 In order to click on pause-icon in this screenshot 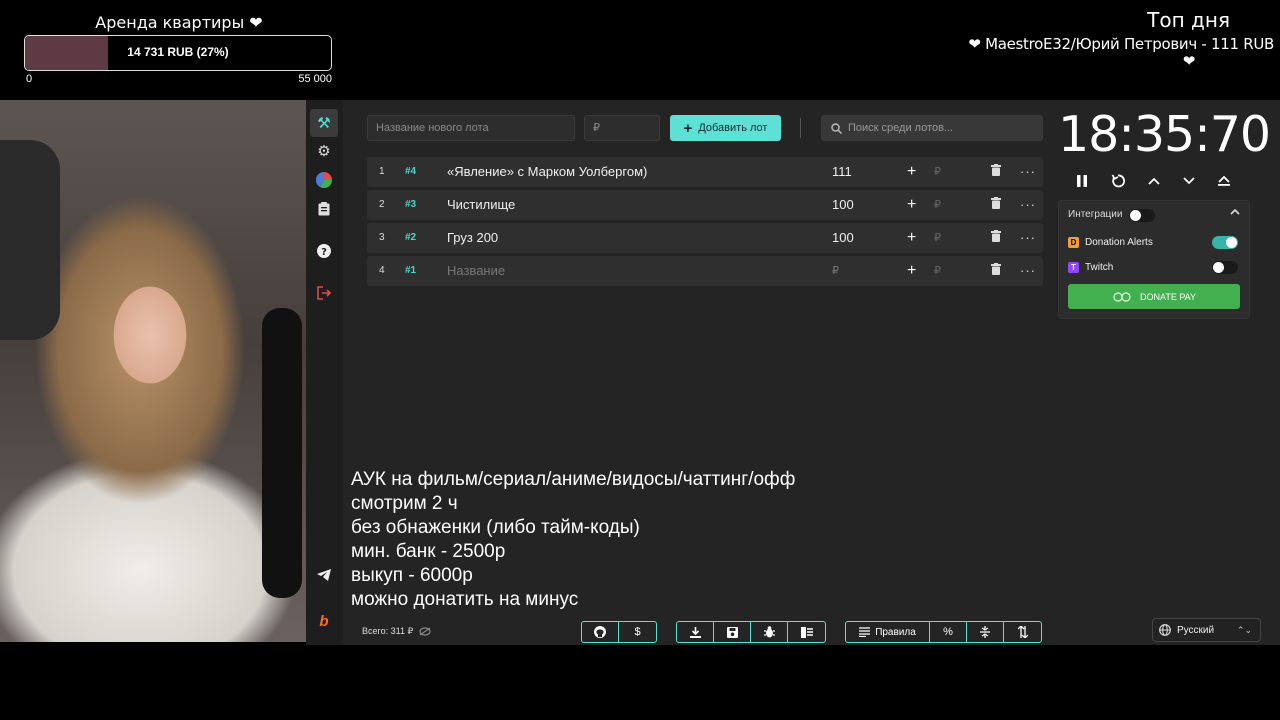, I will do `click(1082, 181)`.